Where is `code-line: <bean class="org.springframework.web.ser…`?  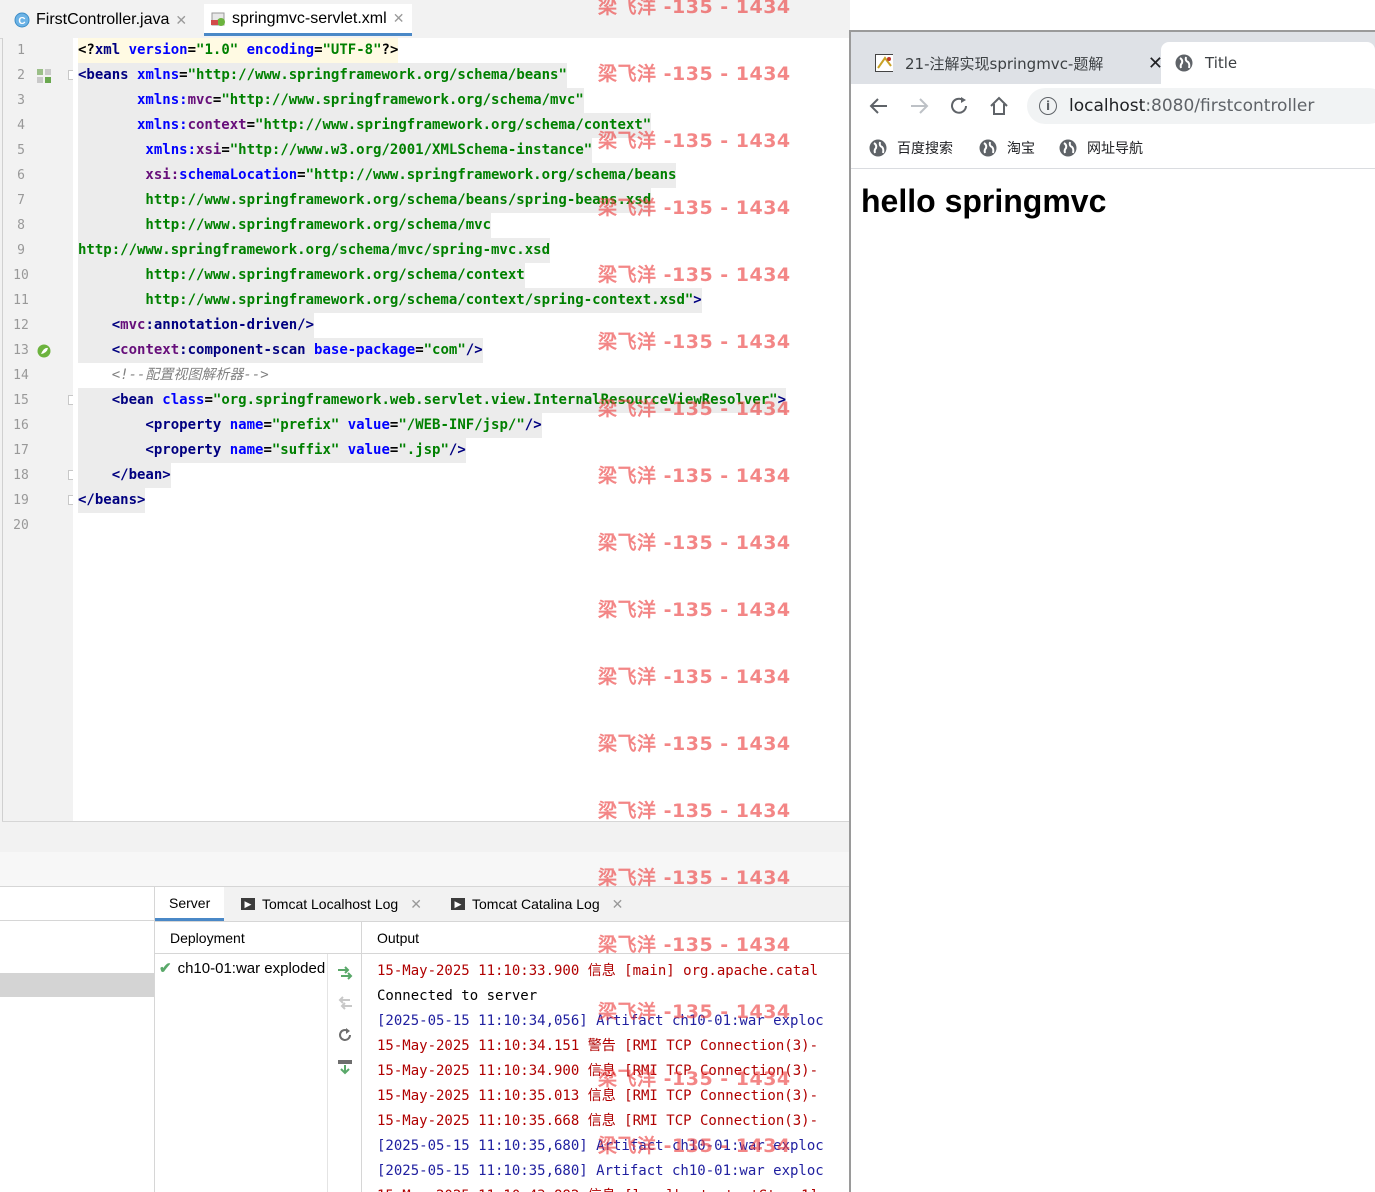
code-line: <bean class="org.springframework.web.ser… is located at coordinates (432, 400).